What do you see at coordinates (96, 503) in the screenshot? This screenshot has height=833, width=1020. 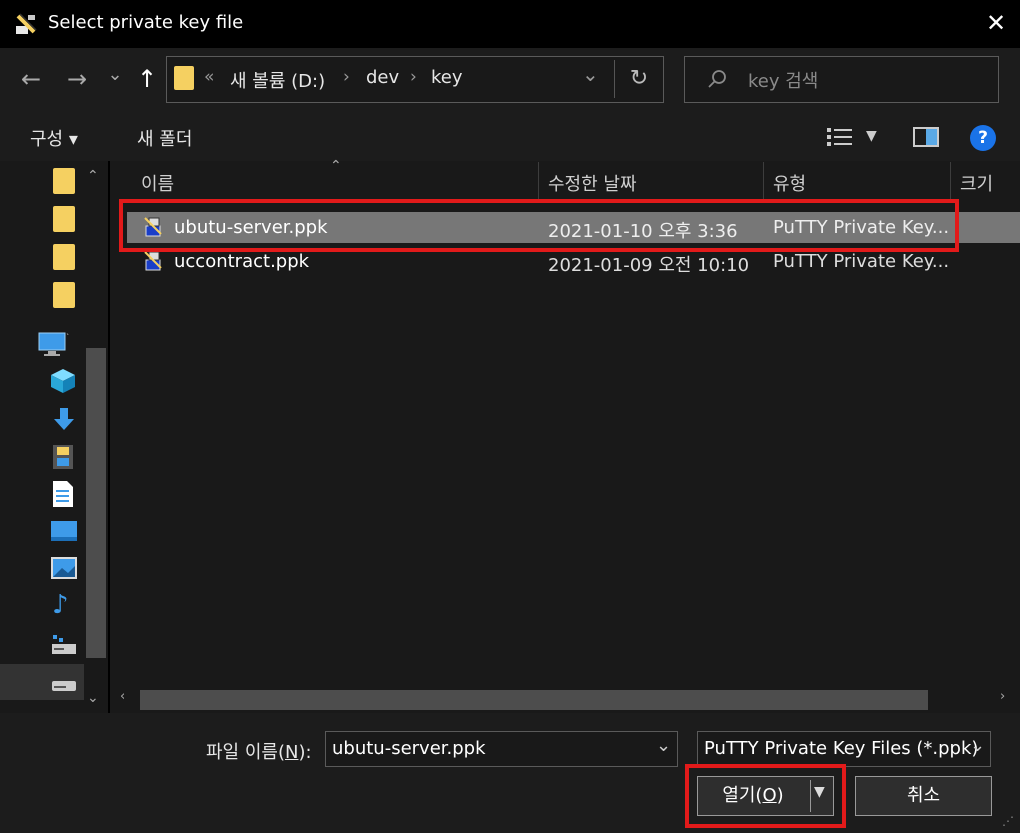 I see `nav-scrollbar-thumb` at bounding box center [96, 503].